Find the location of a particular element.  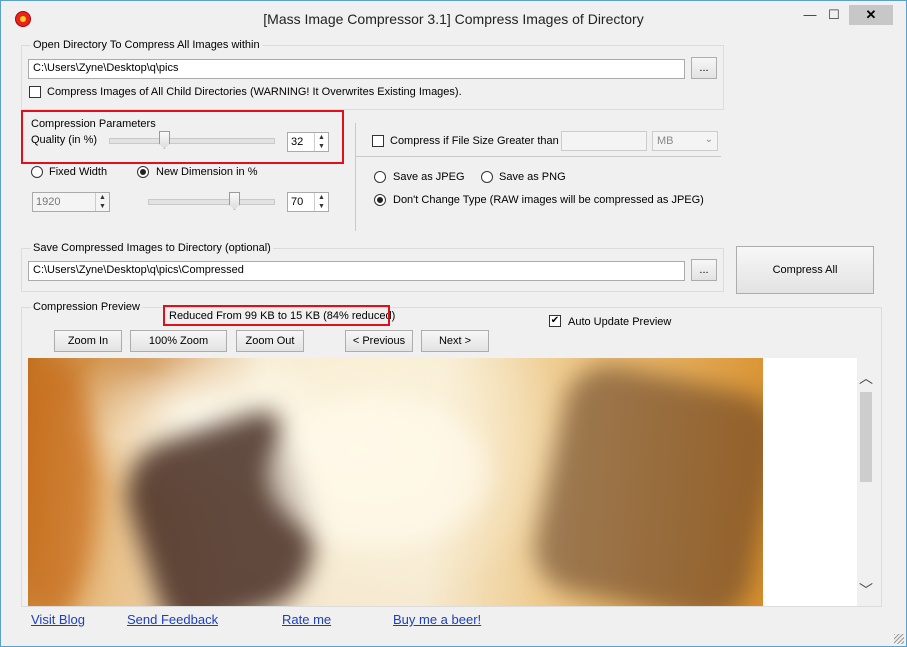

new-dimension-radio is located at coordinates (143, 172).